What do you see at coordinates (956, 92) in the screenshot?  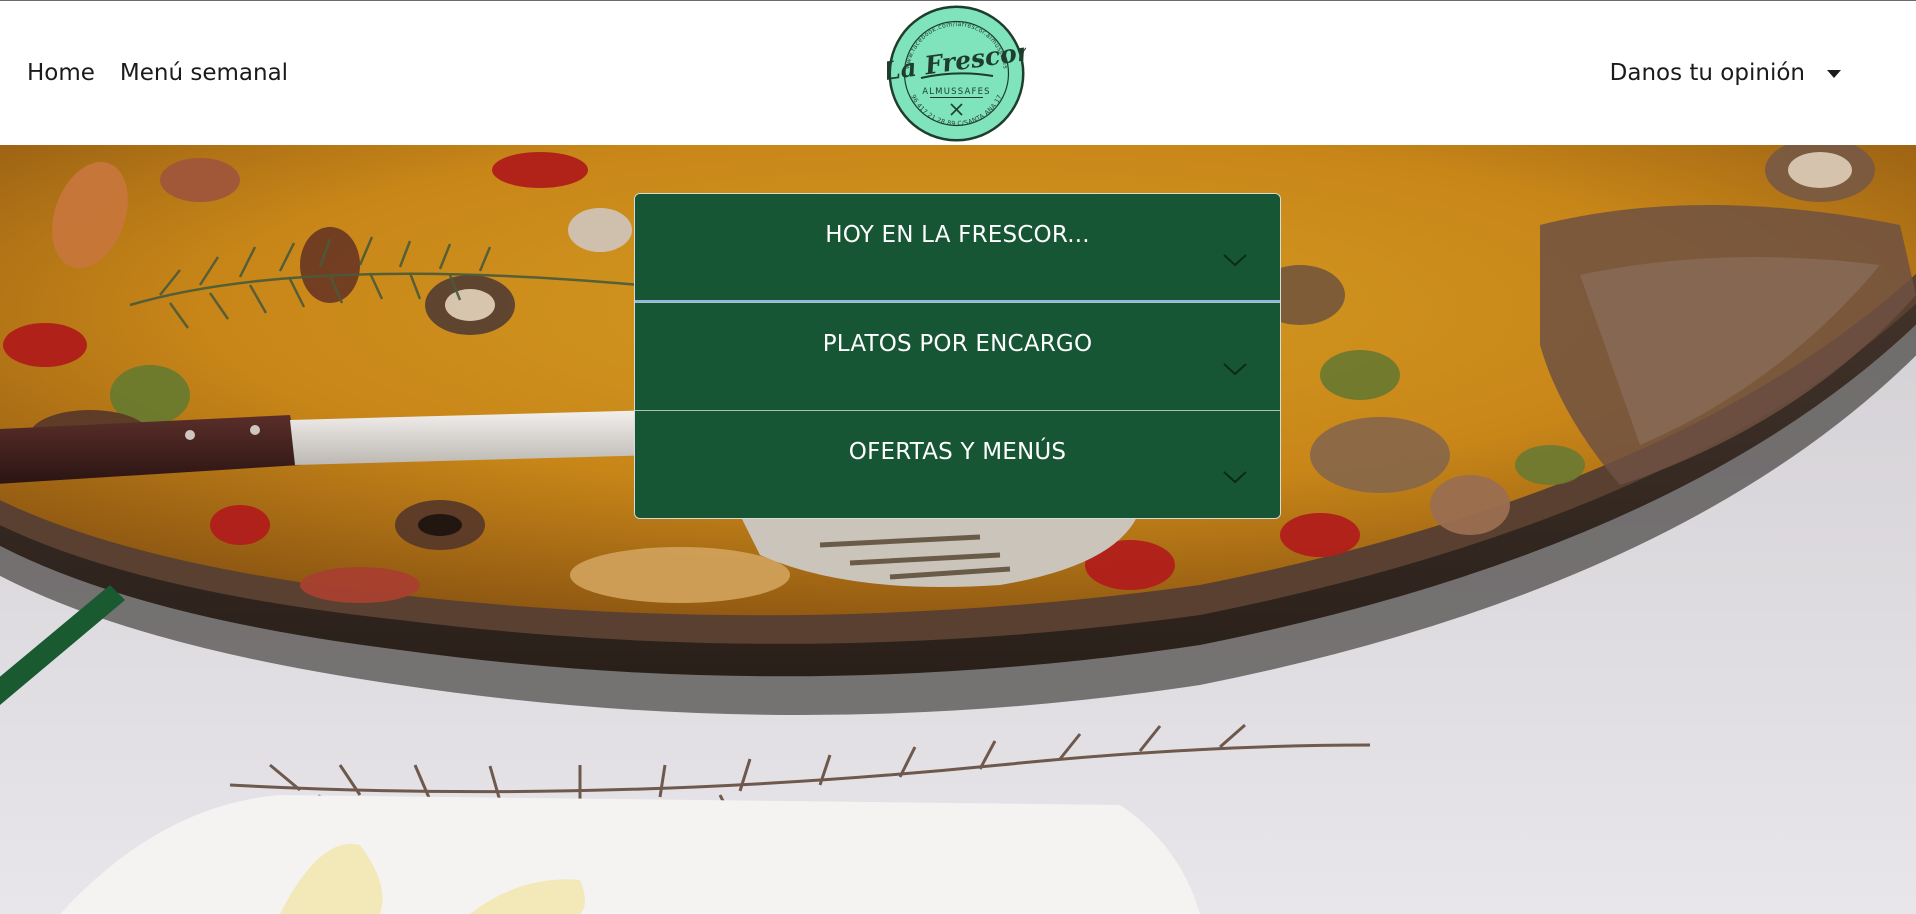 I see `logo-location-text: ALMUSSAFES` at bounding box center [956, 92].